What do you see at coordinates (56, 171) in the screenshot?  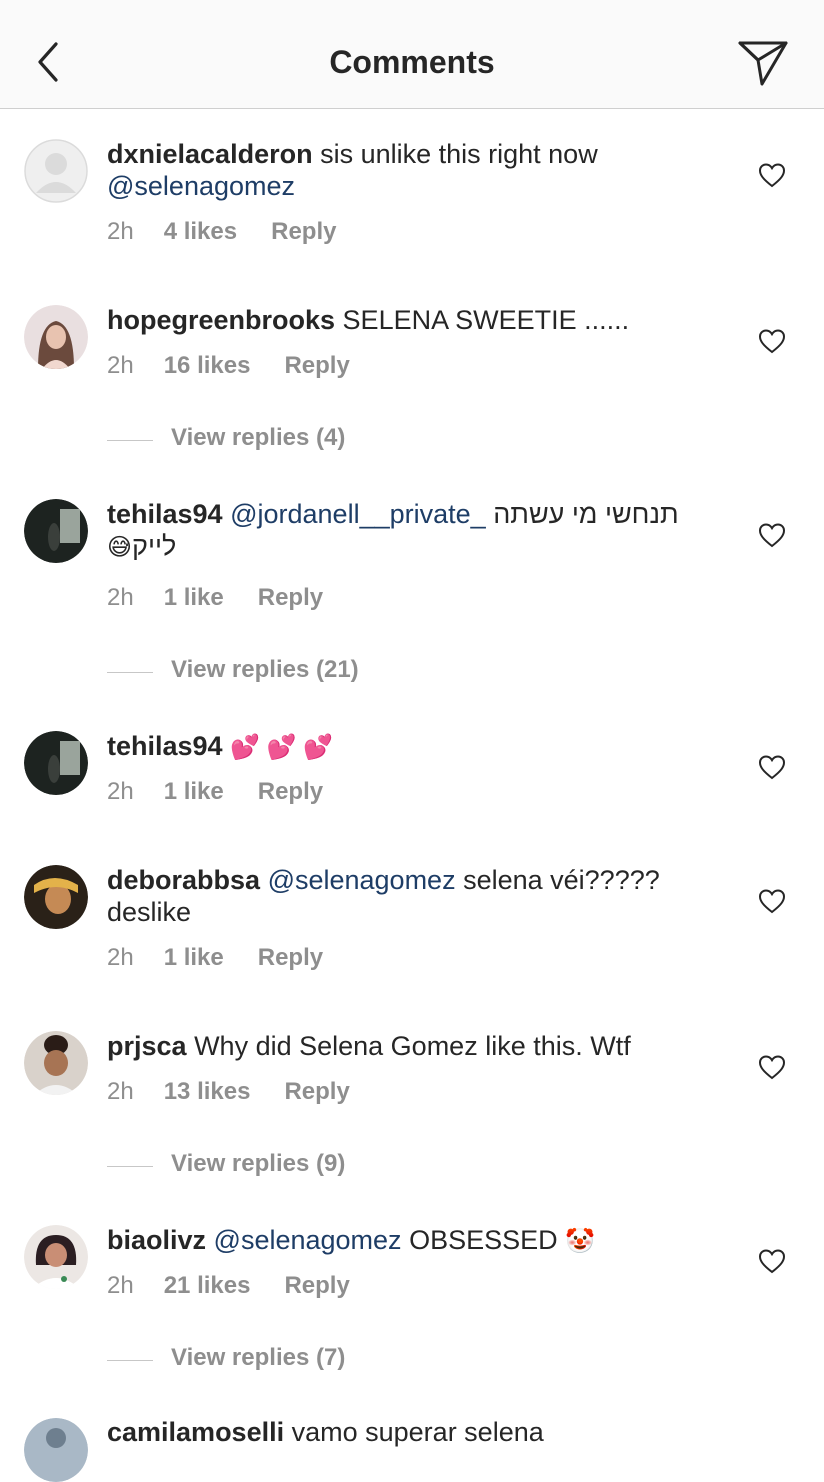 I see `avatar-default` at bounding box center [56, 171].